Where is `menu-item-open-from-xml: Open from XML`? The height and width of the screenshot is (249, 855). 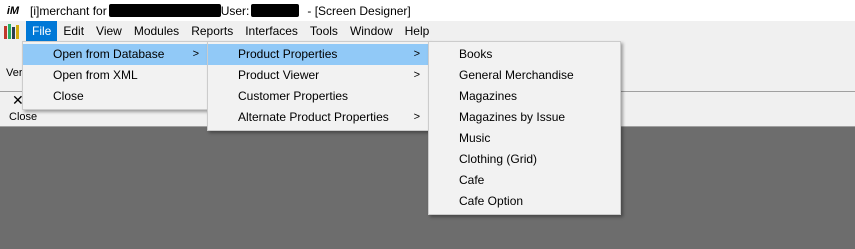
menu-item-open-from-xml: Open from XML is located at coordinates (115, 75).